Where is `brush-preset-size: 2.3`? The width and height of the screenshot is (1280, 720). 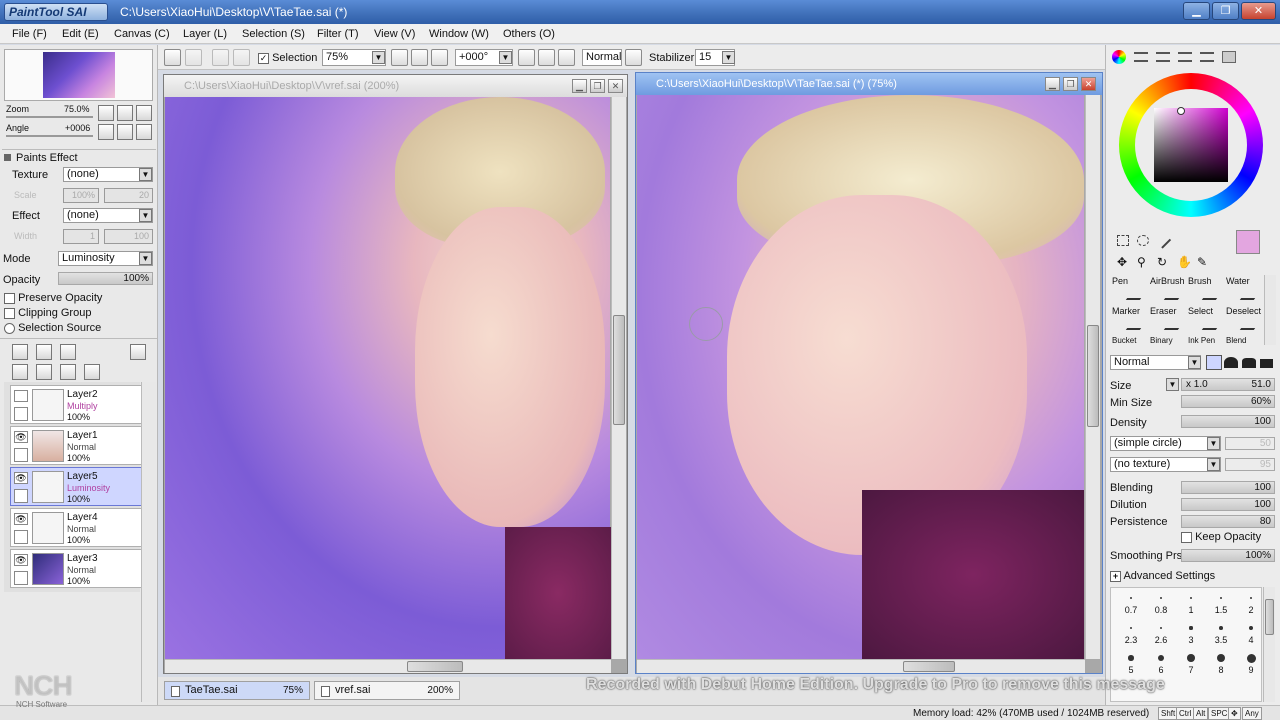
brush-preset-size: 2.3 is located at coordinates (1131, 640).